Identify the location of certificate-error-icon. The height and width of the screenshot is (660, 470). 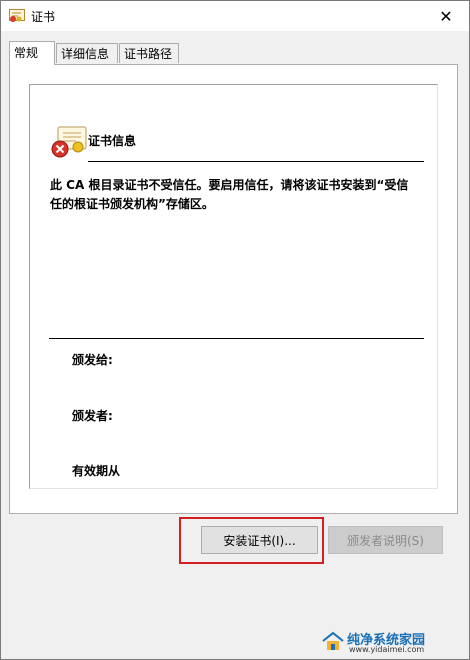
(69, 142).